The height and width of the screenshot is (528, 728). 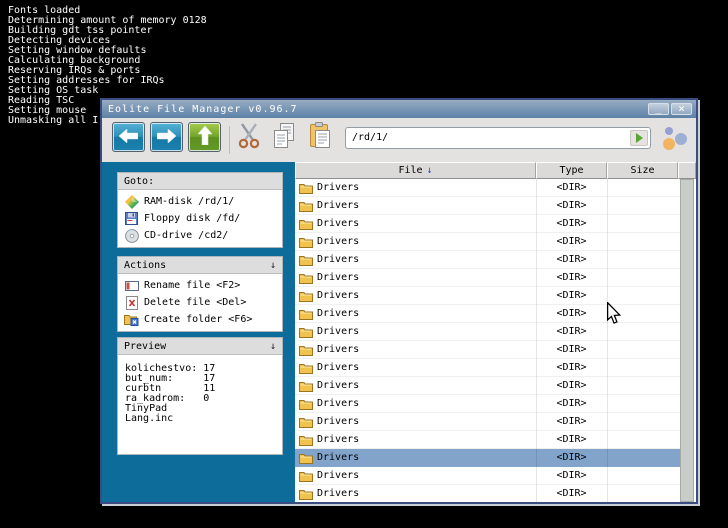 I want to click on column-label: File, so click(x=410, y=170).